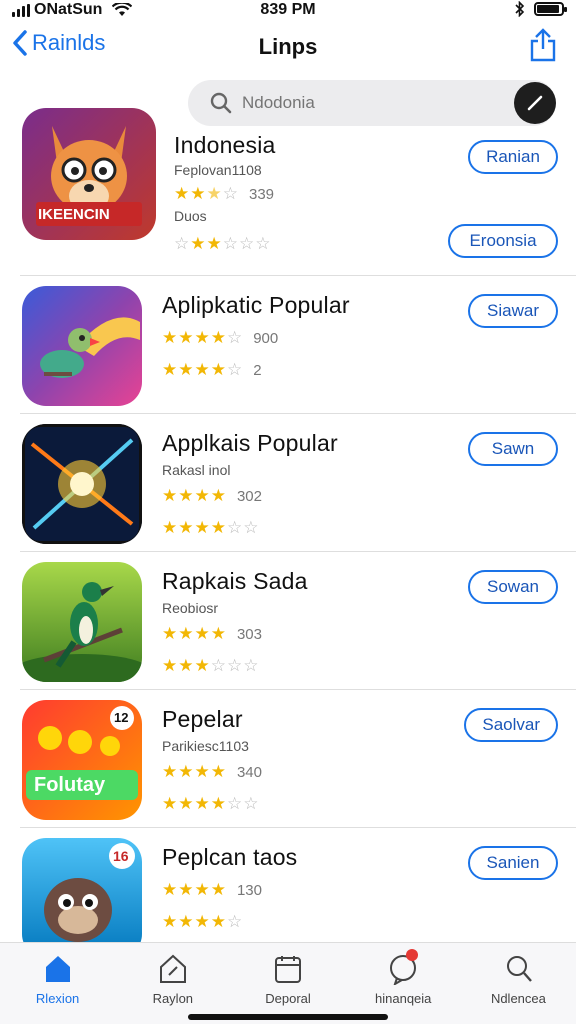 This screenshot has height=1024, width=576. What do you see at coordinates (82, 346) in the screenshot?
I see `app-icon-parrot` at bounding box center [82, 346].